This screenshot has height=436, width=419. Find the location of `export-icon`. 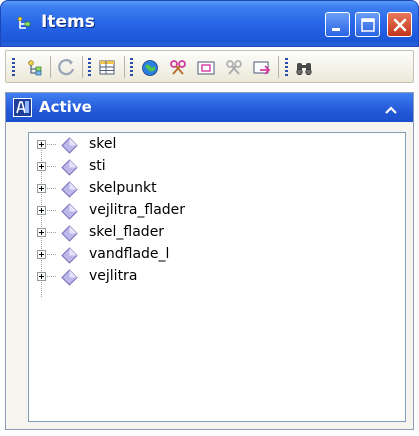

export-icon is located at coordinates (262, 68).